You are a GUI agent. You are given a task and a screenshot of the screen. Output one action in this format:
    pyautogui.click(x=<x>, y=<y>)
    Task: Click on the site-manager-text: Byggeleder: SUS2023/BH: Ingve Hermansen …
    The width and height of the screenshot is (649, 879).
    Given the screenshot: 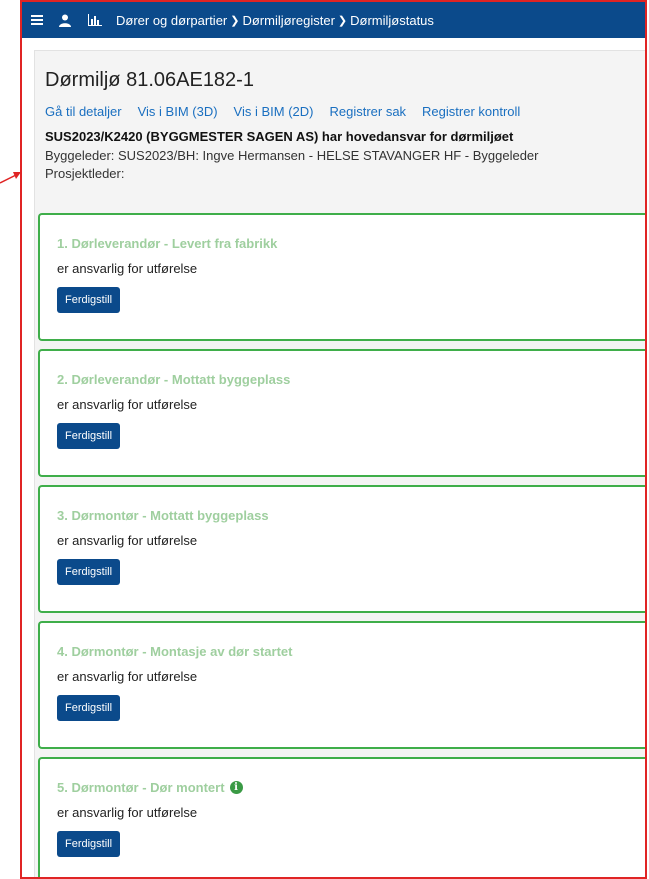 What is the action you would take?
    pyautogui.click(x=292, y=155)
    